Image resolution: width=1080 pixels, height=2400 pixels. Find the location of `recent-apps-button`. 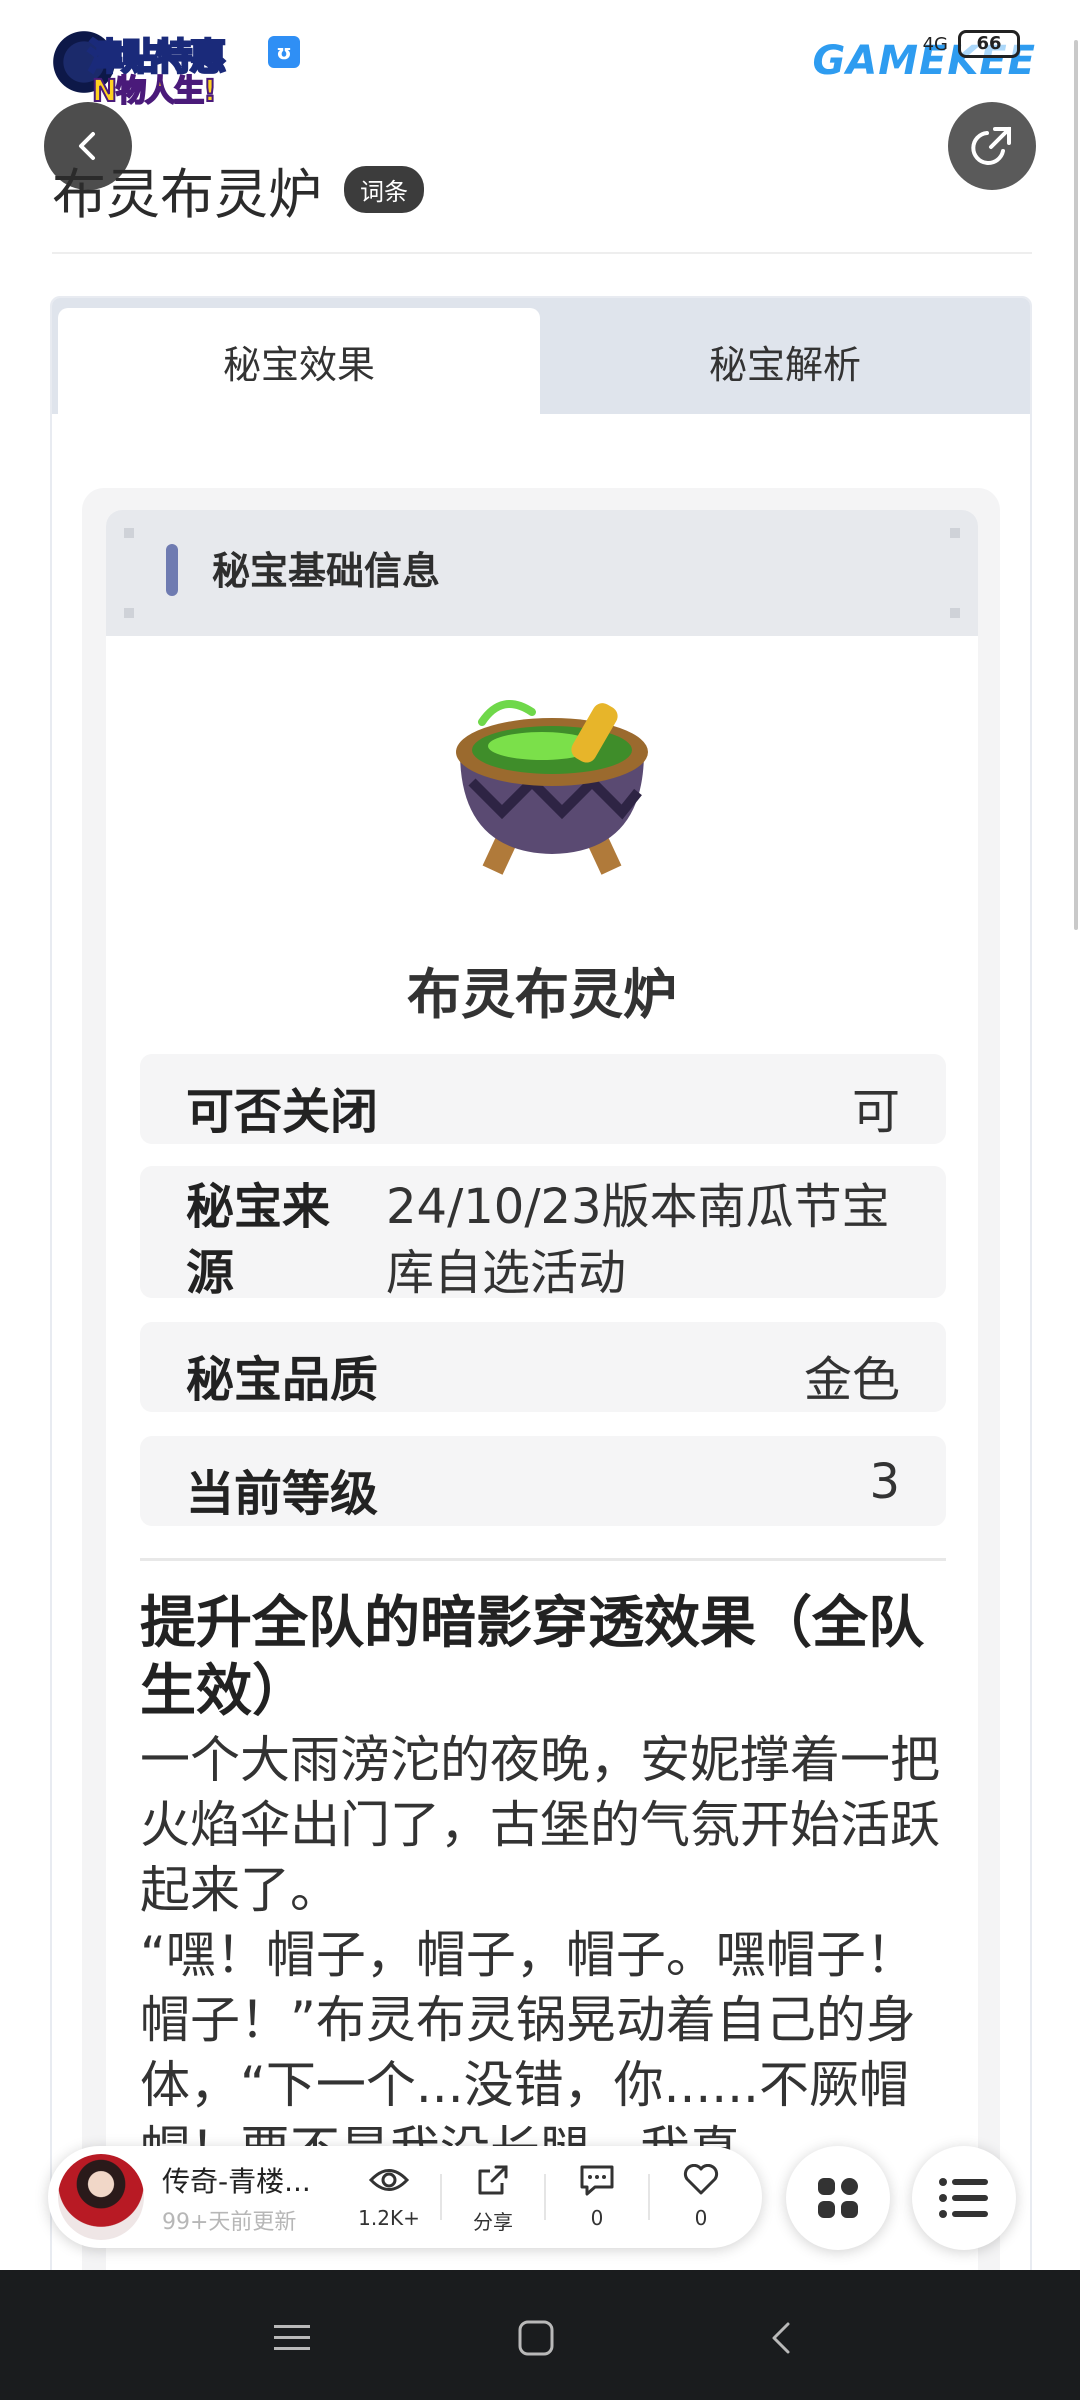

recent-apps-button is located at coordinates (292, 2338).